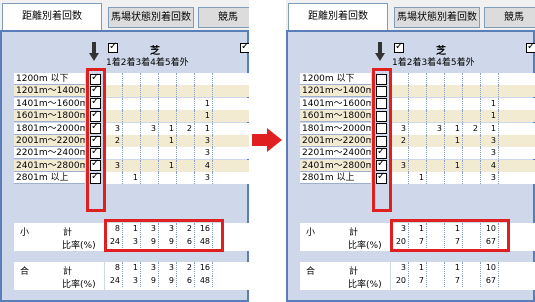  I want to click on total-cell: 67, so click(490, 281).